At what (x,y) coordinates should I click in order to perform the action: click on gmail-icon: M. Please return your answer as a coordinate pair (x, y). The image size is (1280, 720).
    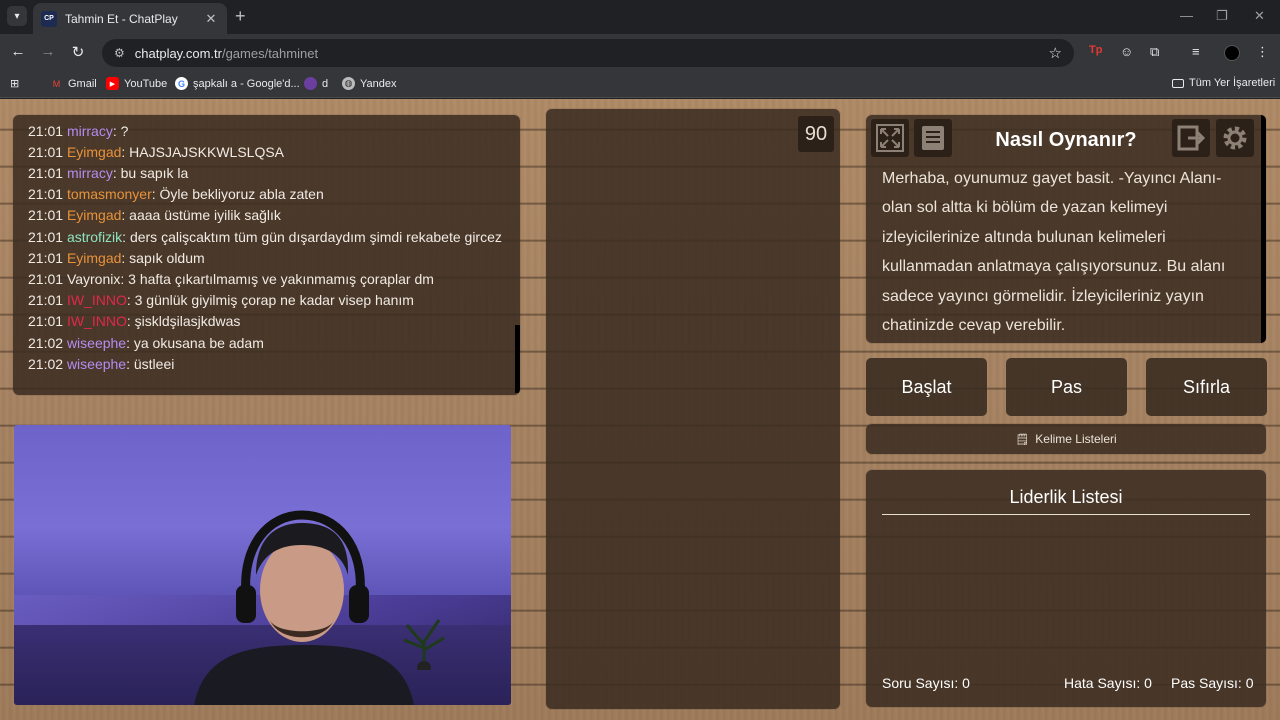
    Looking at the image, I should click on (56, 83).